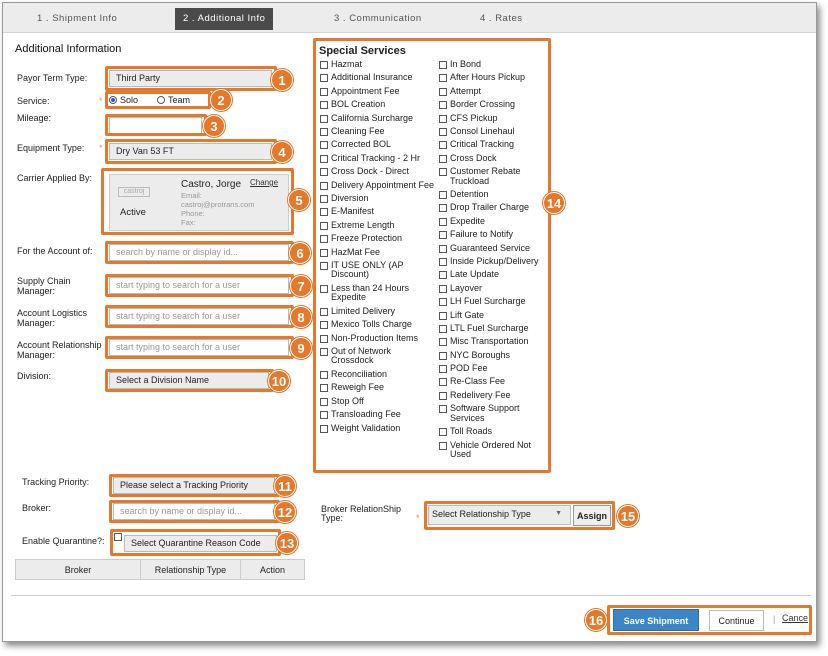 The image size is (828, 656). I want to click on special-service-item: Delivery Appointment Fee, so click(377, 185).